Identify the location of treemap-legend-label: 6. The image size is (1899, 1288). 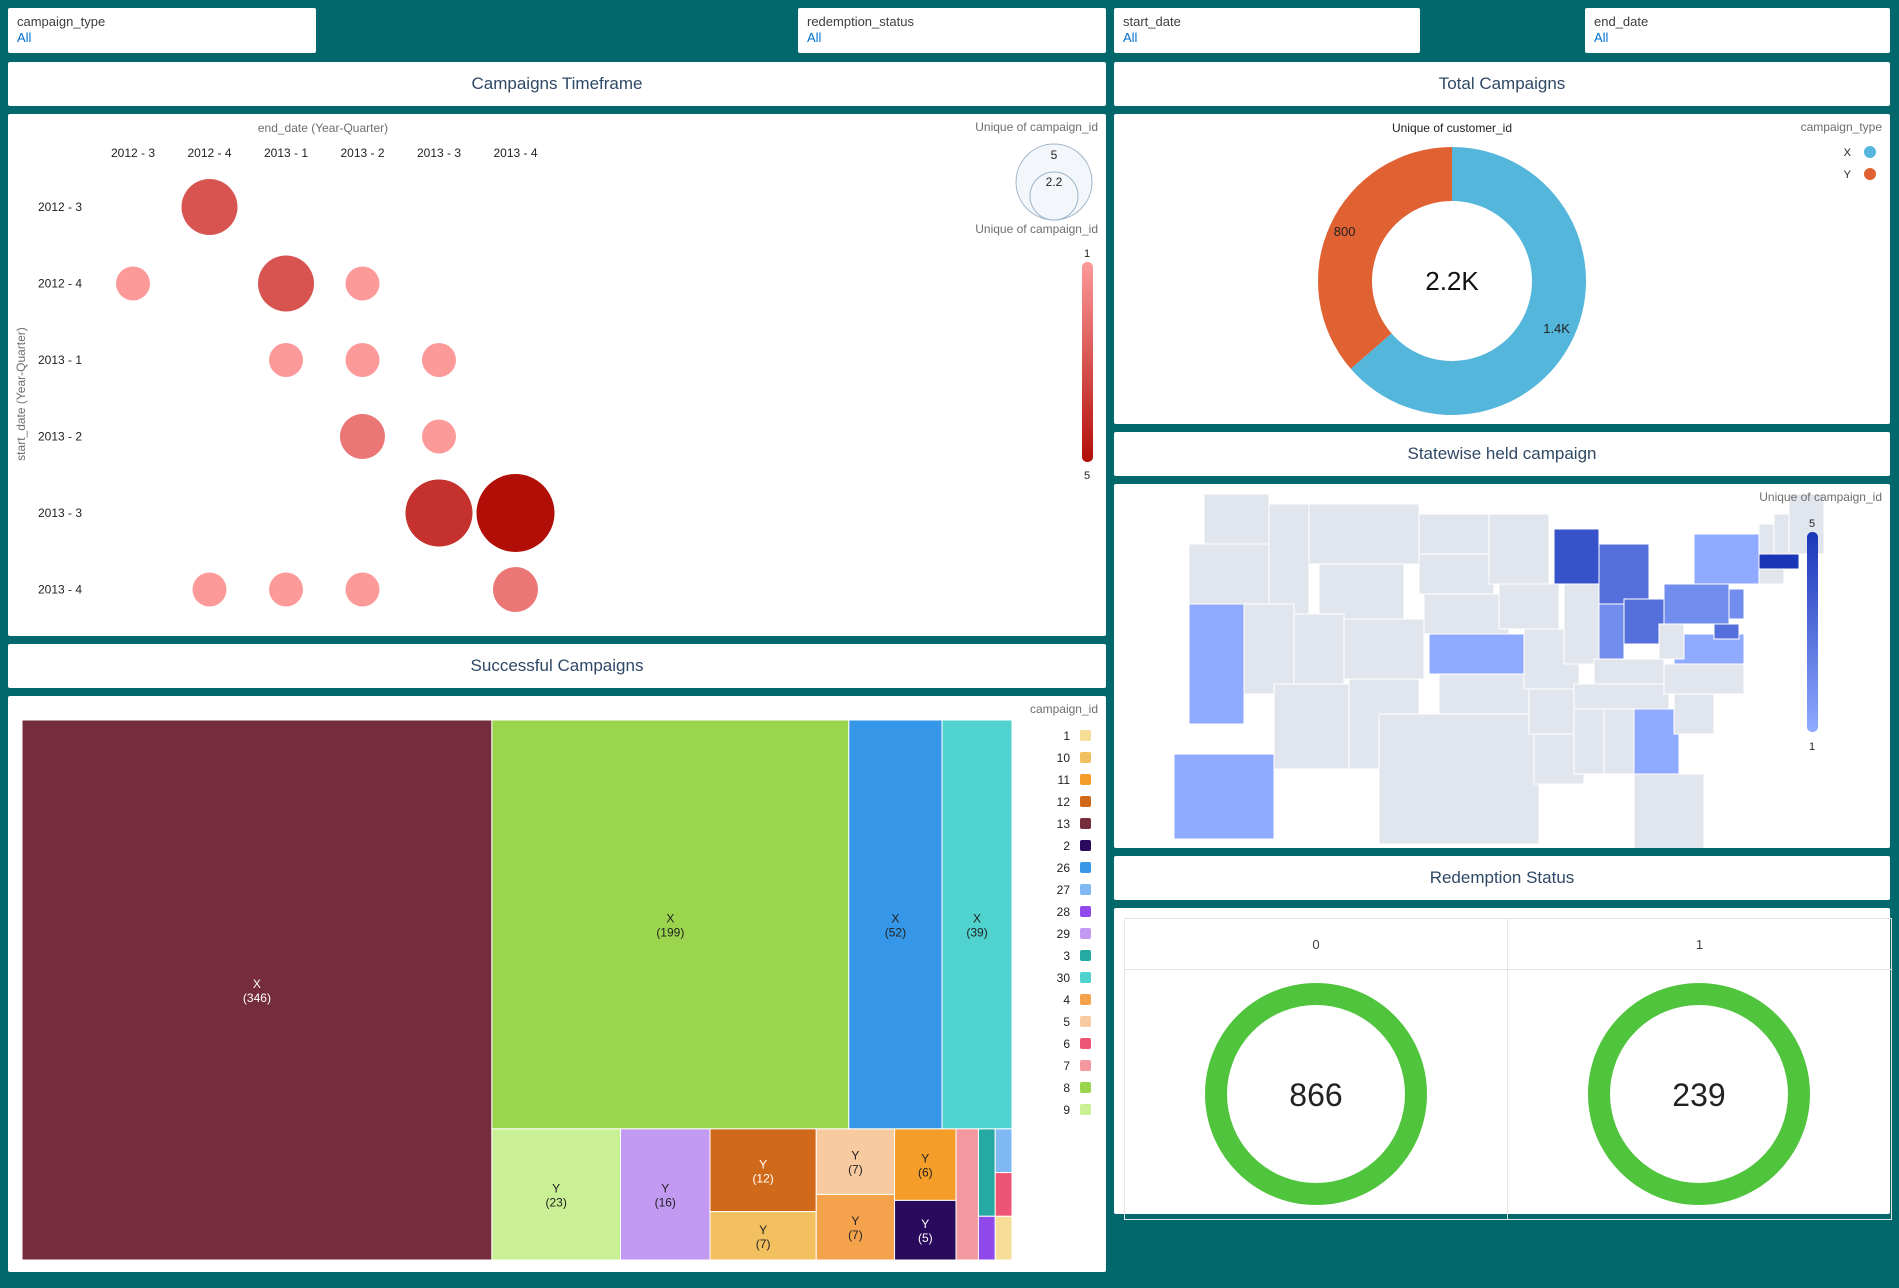
(1066, 1044).